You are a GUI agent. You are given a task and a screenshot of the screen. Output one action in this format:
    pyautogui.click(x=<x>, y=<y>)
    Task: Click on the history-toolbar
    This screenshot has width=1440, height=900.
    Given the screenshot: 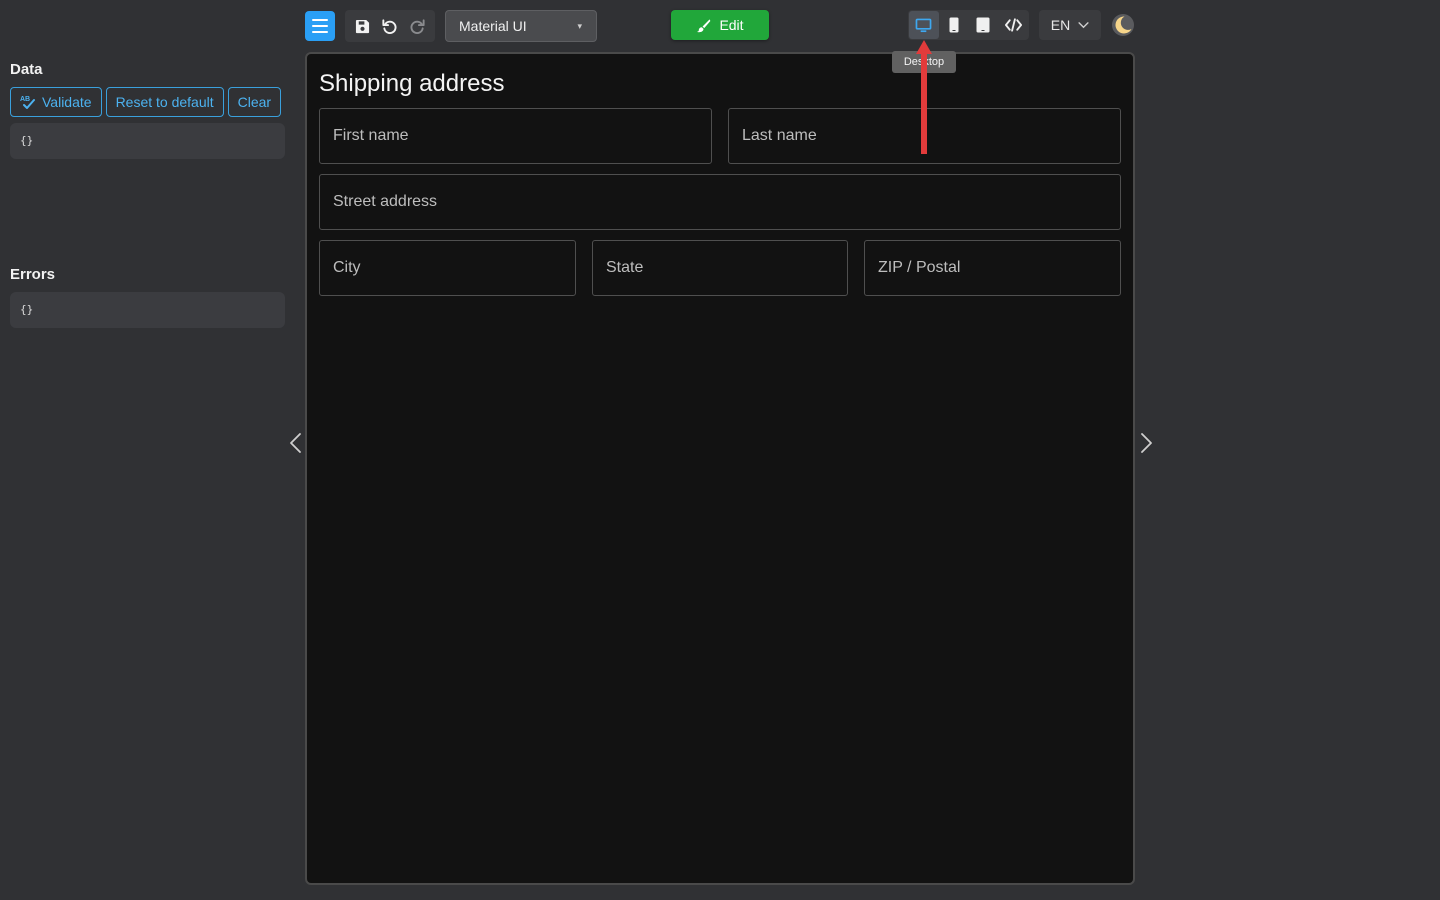 What is the action you would take?
    pyautogui.click(x=390, y=26)
    